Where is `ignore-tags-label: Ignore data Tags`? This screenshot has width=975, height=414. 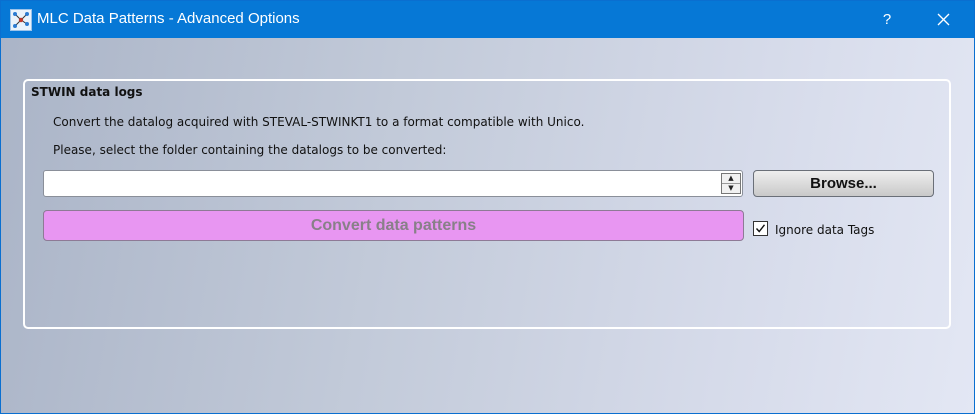
ignore-tags-label: Ignore data Tags is located at coordinates (824, 230).